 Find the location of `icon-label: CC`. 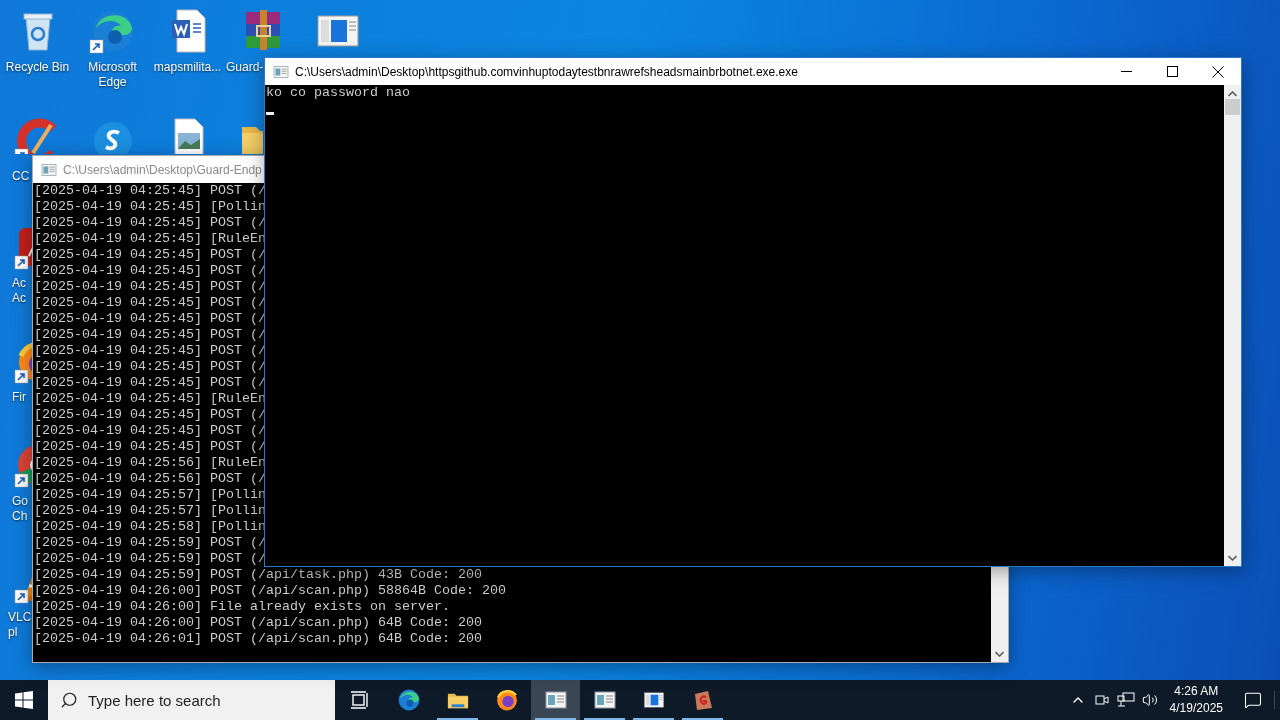

icon-label: CC is located at coordinates (21, 176).